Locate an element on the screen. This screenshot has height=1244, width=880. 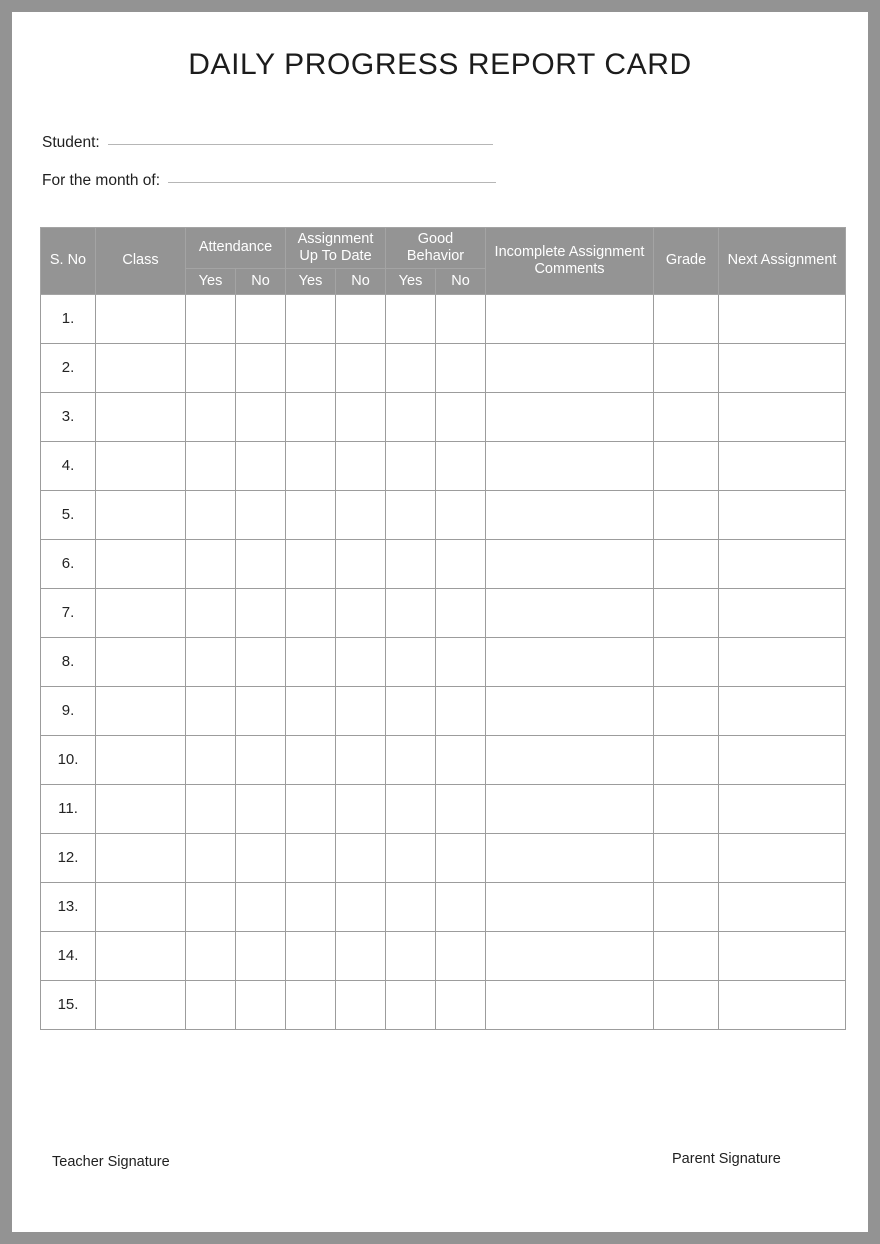
student-field: Student: is located at coordinates (267, 143).